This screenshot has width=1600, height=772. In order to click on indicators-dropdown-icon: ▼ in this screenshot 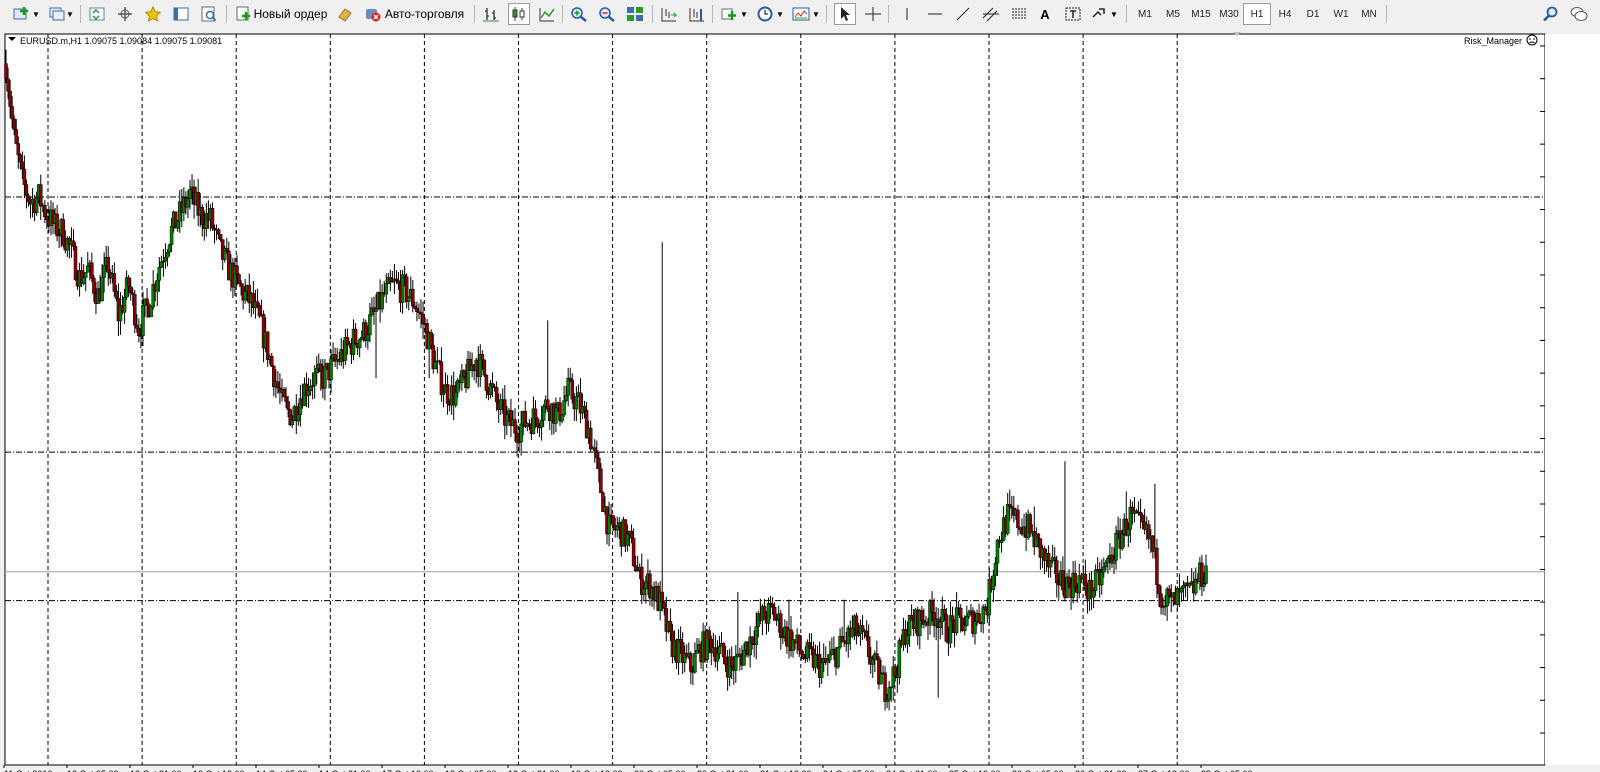, I will do `click(744, 14)`.